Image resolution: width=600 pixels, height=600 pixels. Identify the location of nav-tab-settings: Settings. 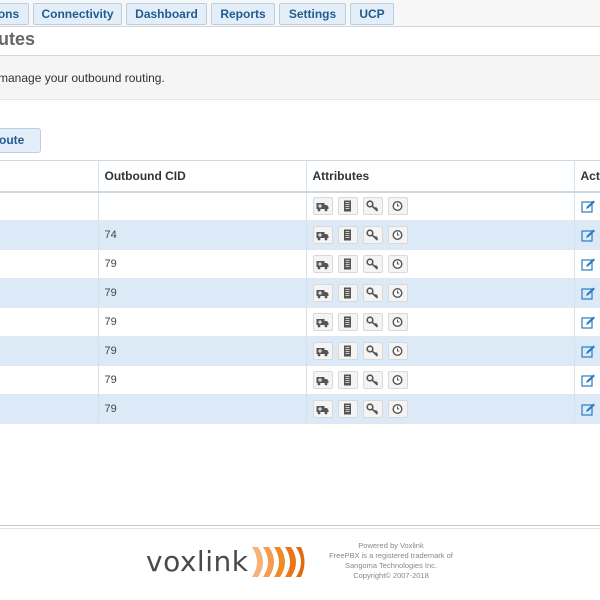
(312, 14).